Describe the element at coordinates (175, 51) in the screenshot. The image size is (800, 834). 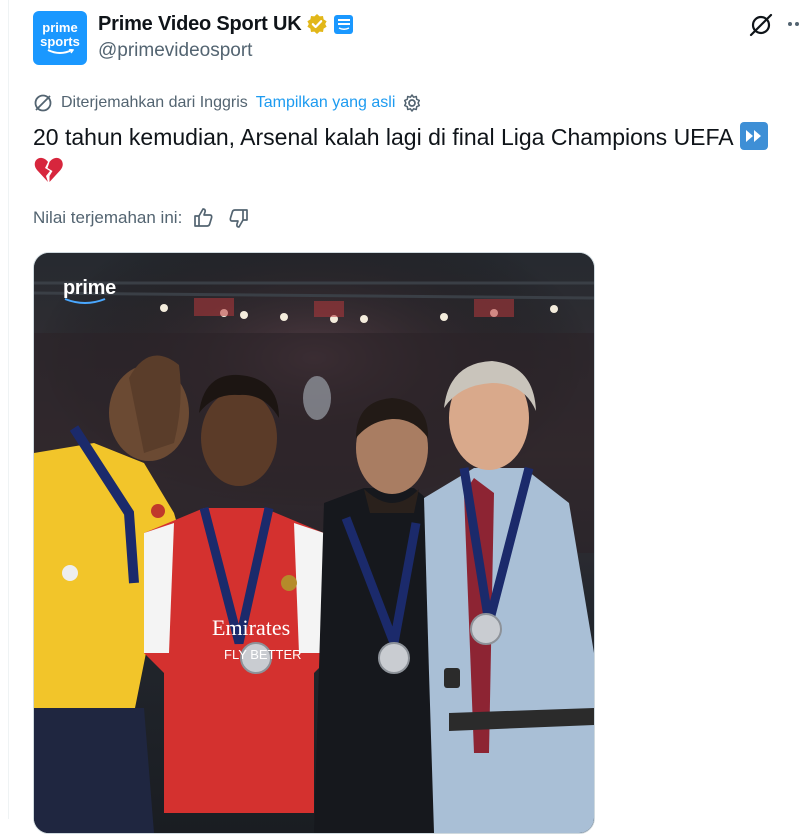
I see `author-handle: @primevideosport` at that location.